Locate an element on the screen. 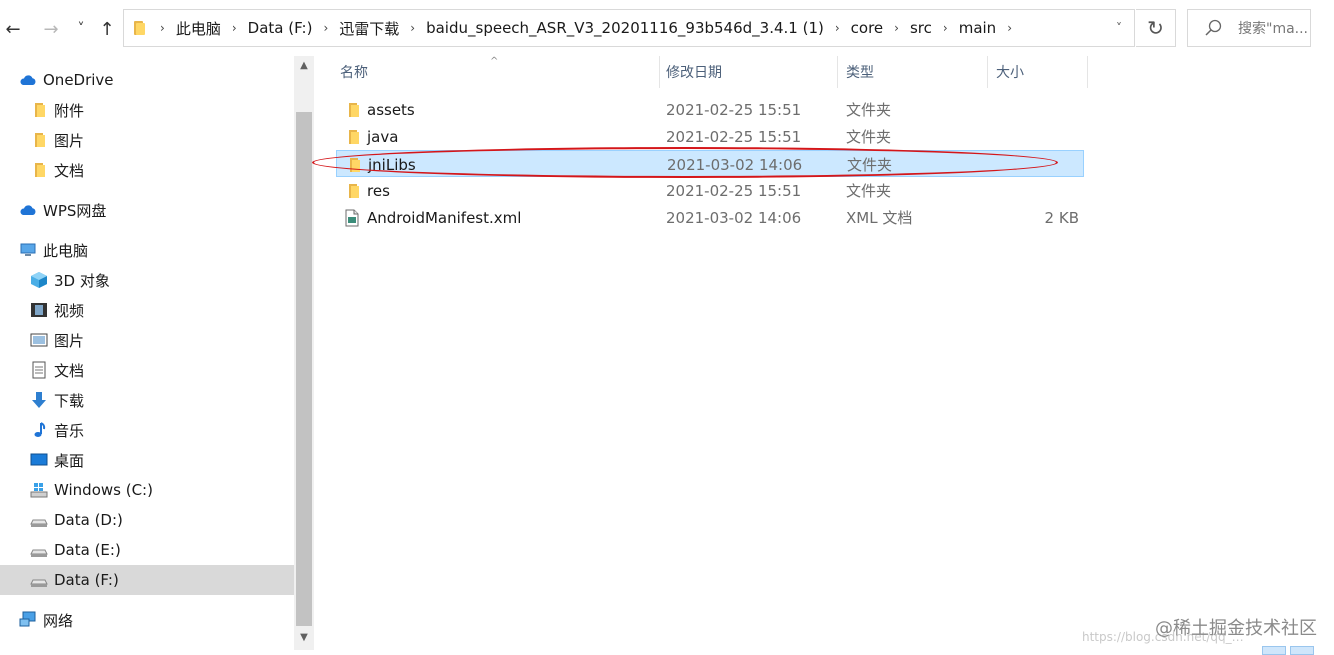 This screenshot has width=1334, height=655. column-header-type: 类型 is located at coordinates (913, 72).